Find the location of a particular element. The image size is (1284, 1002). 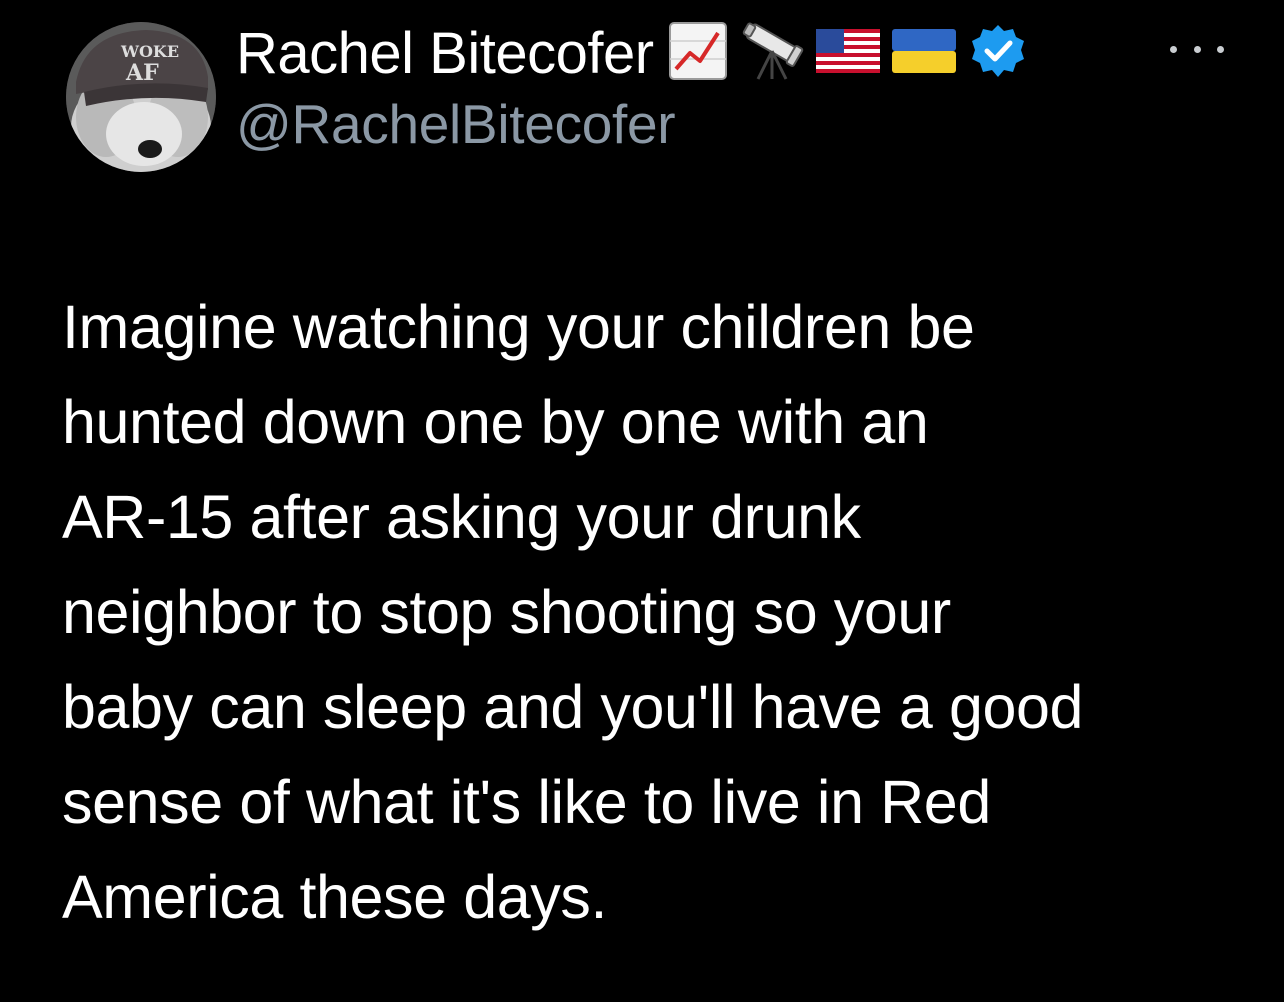

avatar-hat-text-bottom: AF is located at coordinates (142, 73).